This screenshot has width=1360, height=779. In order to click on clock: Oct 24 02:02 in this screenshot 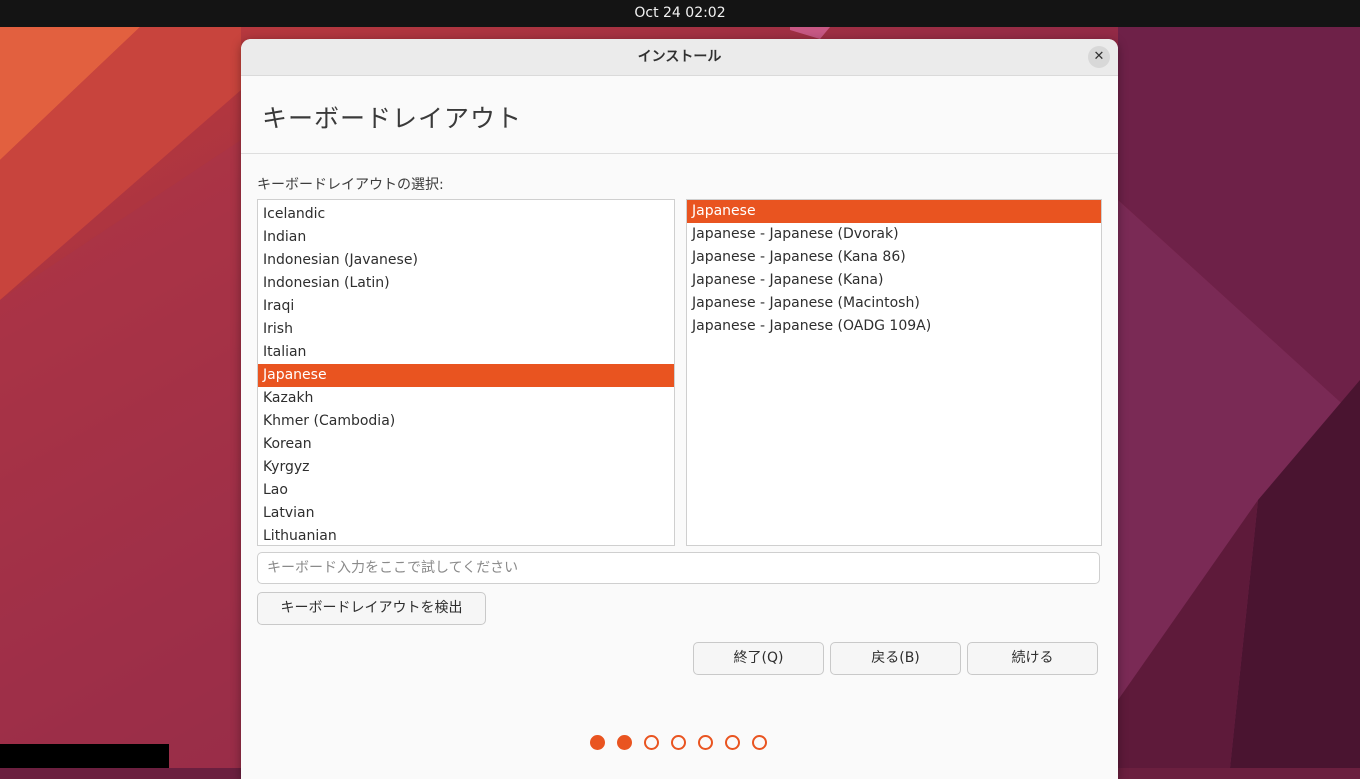, I will do `click(679, 13)`.